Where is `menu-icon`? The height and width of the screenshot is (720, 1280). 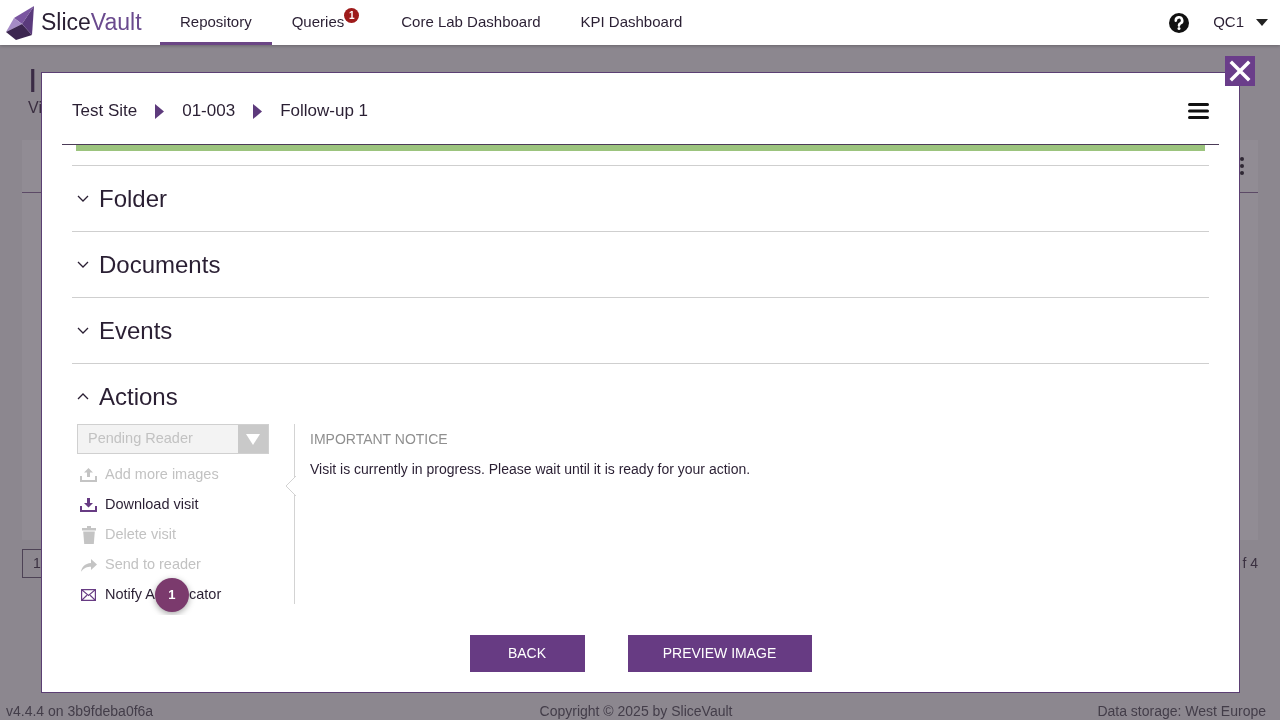
menu-icon is located at coordinates (1198, 111).